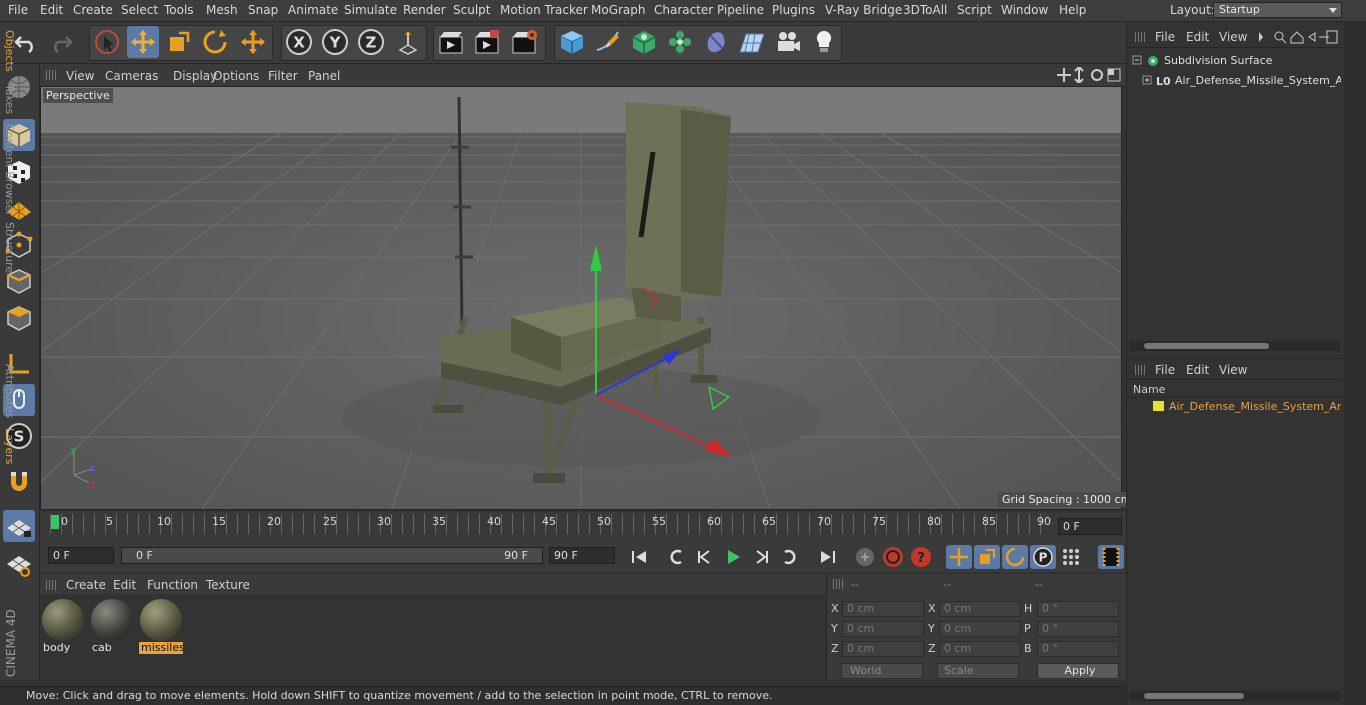  Describe the element at coordinates (978, 671) in the screenshot. I see `scale-mode-select: Scale` at that location.